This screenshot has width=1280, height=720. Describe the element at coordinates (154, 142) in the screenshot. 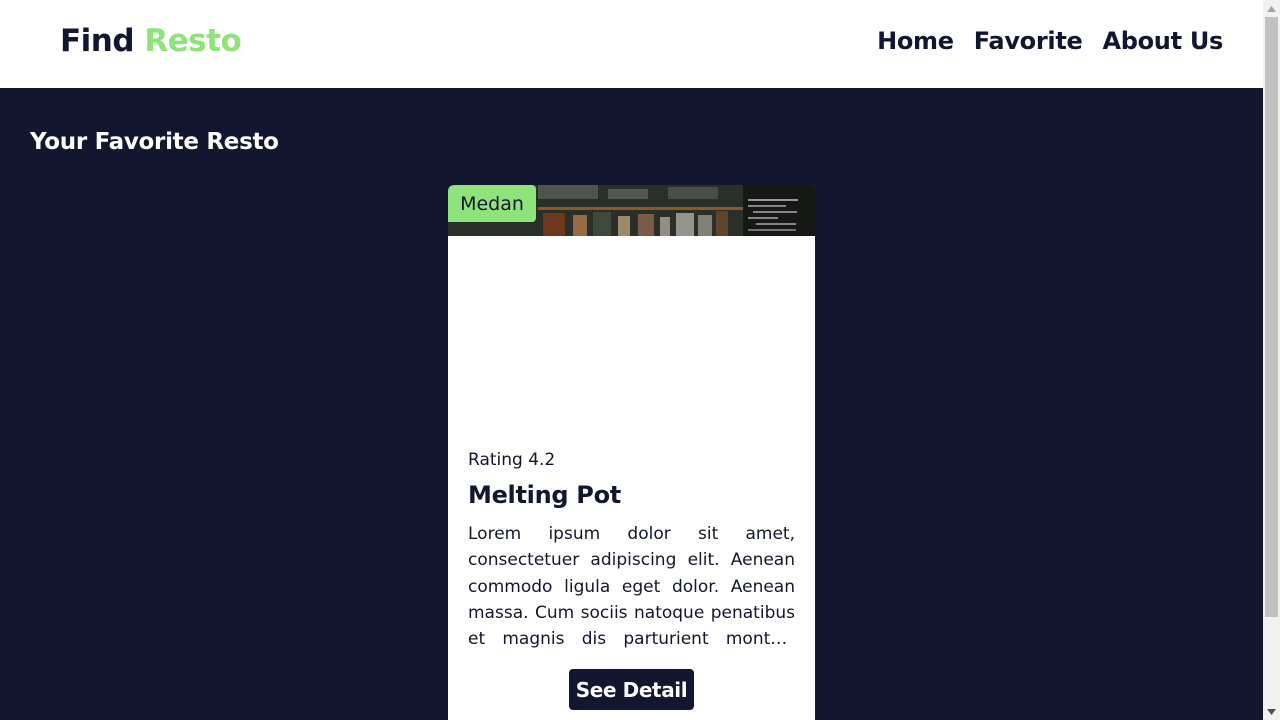

I see `section-title: Your Favorite Resto` at that location.